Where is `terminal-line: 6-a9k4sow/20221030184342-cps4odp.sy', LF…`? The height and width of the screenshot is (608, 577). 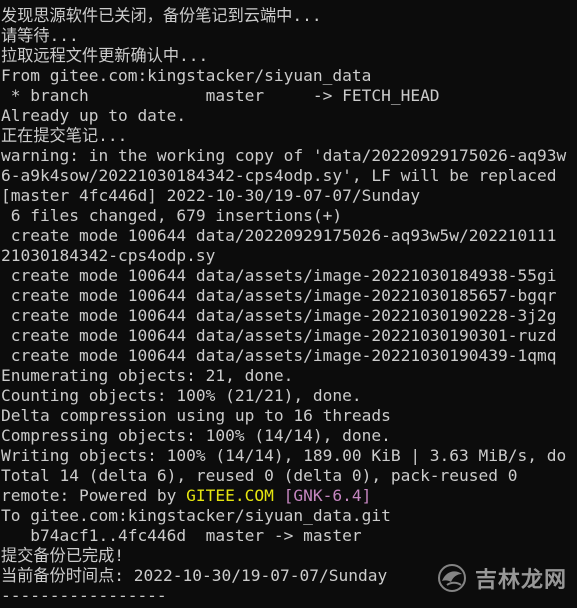
terminal-line: 6-a9k4sow/20221030184342-cps4odp.sy', LF… is located at coordinates (279, 175).